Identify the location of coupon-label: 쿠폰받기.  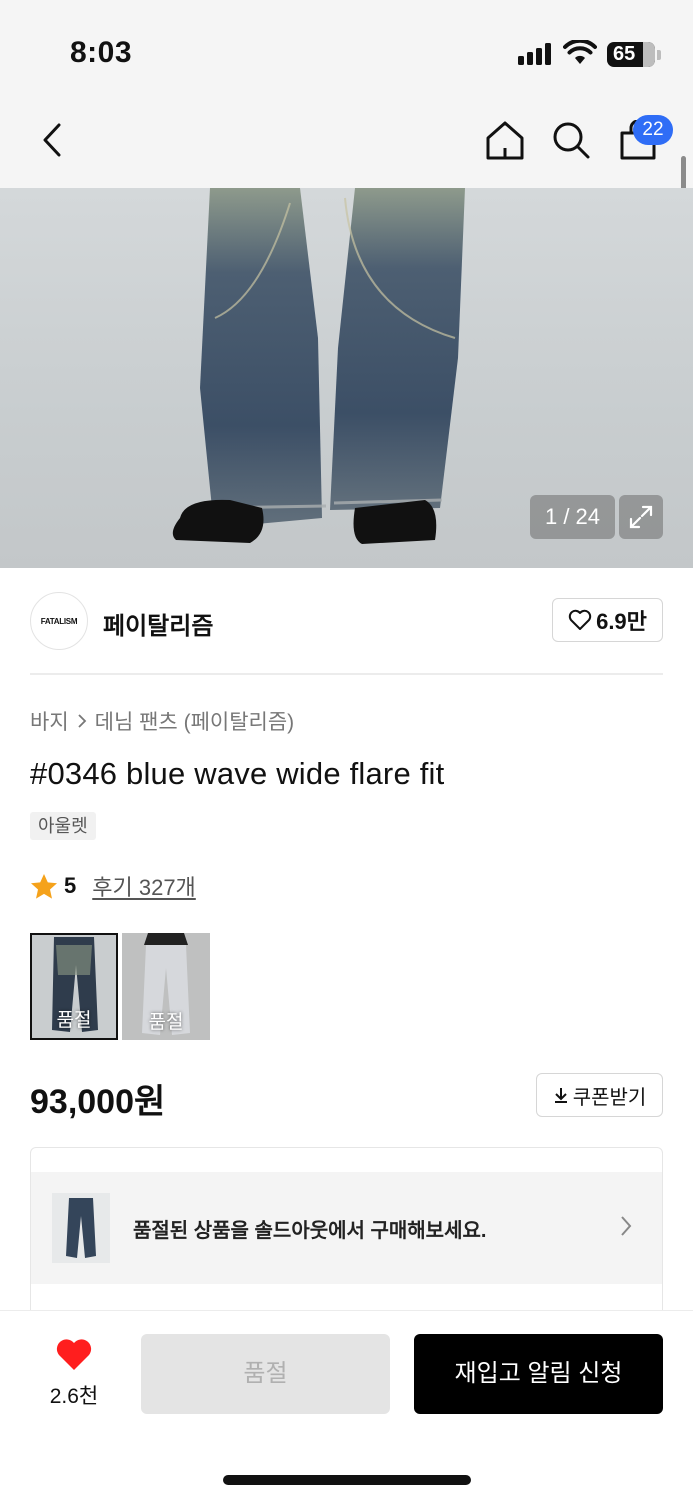
(609, 1097).